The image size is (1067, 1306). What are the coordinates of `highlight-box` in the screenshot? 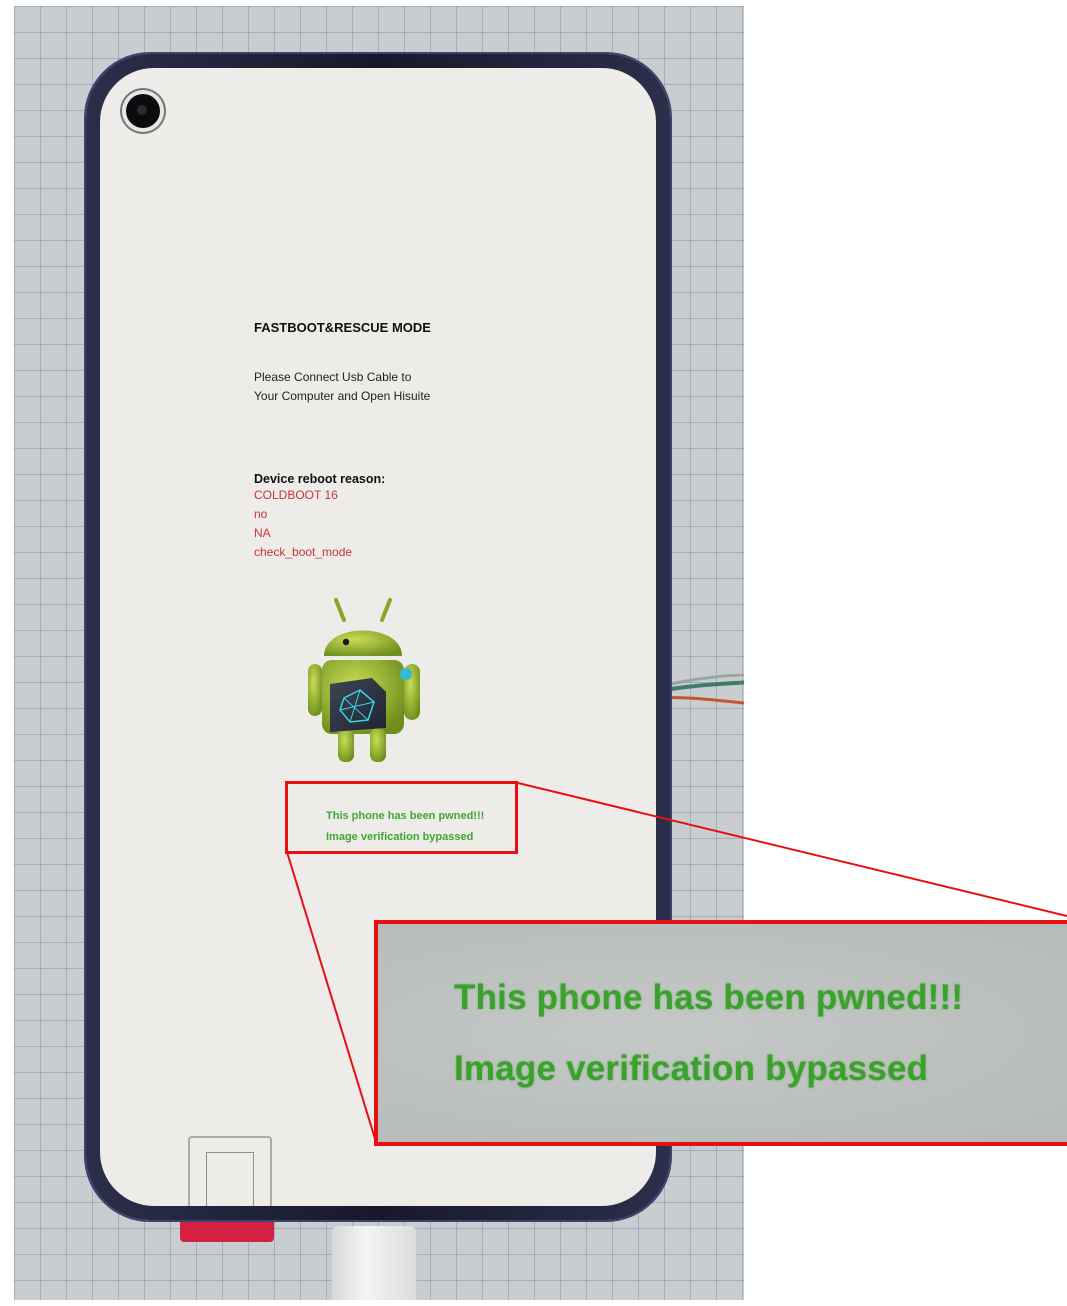 It's located at (401, 817).